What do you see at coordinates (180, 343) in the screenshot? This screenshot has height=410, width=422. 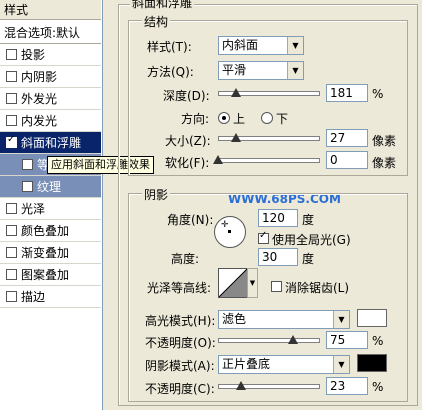 I see `highlight-opacity-label: 不透明度(O):` at bounding box center [180, 343].